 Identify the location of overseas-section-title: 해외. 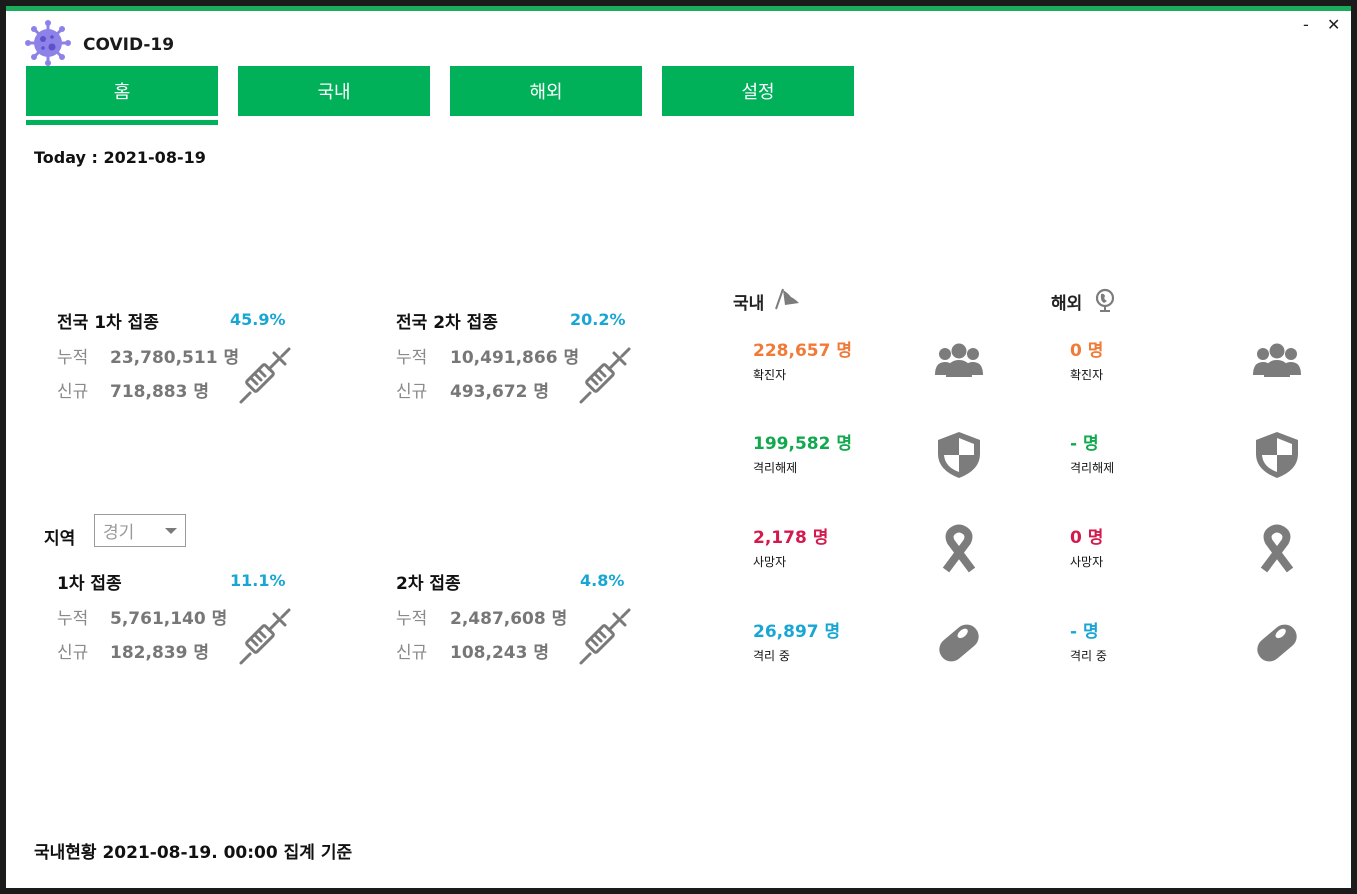
(1067, 304).